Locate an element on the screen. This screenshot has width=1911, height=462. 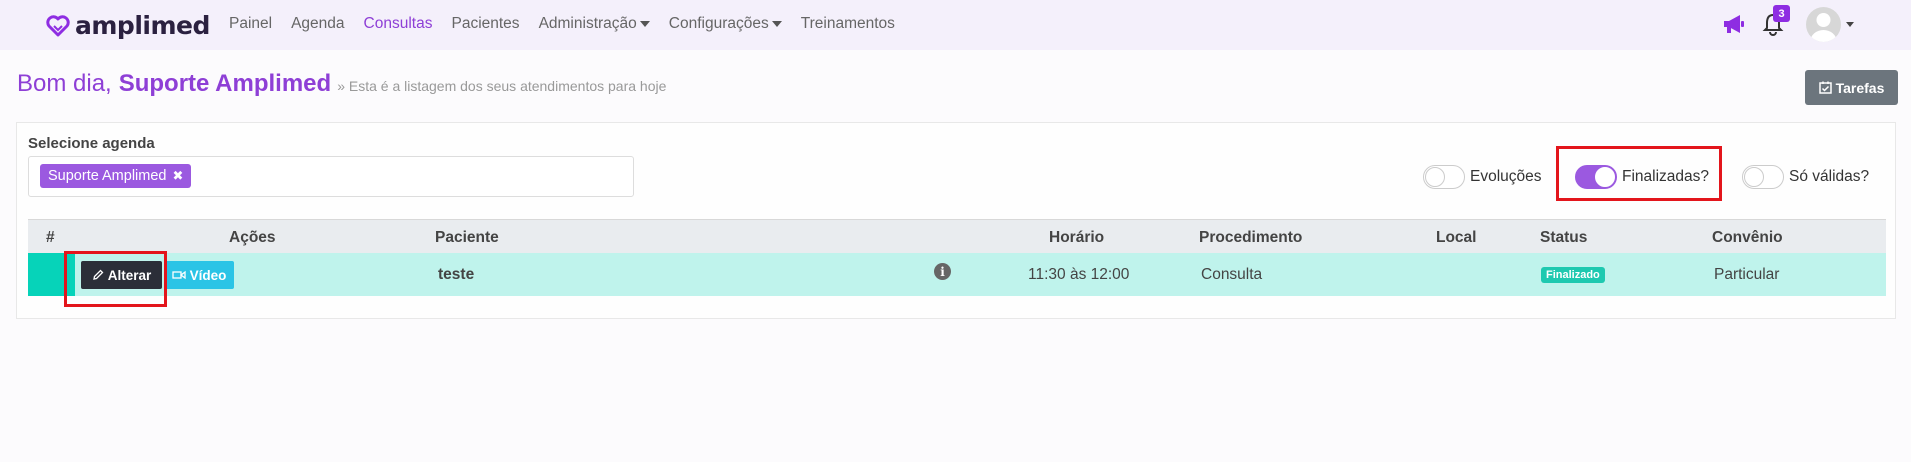
heart-logo-icon is located at coordinates (58, 25).